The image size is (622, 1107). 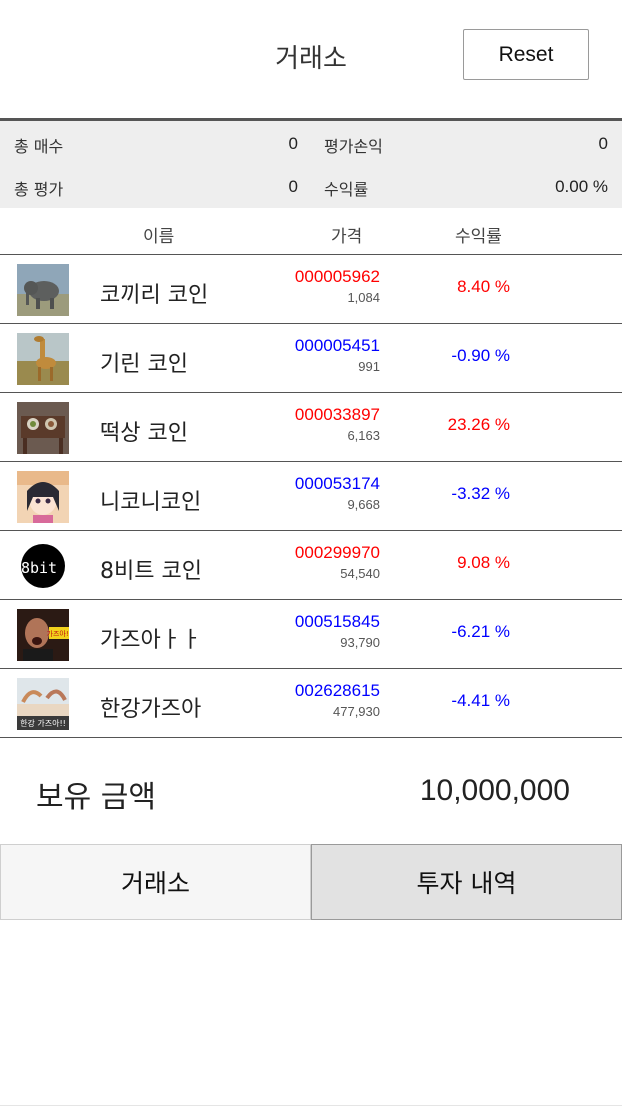 I want to click on coin-name: 떡상 코인, so click(x=144, y=433).